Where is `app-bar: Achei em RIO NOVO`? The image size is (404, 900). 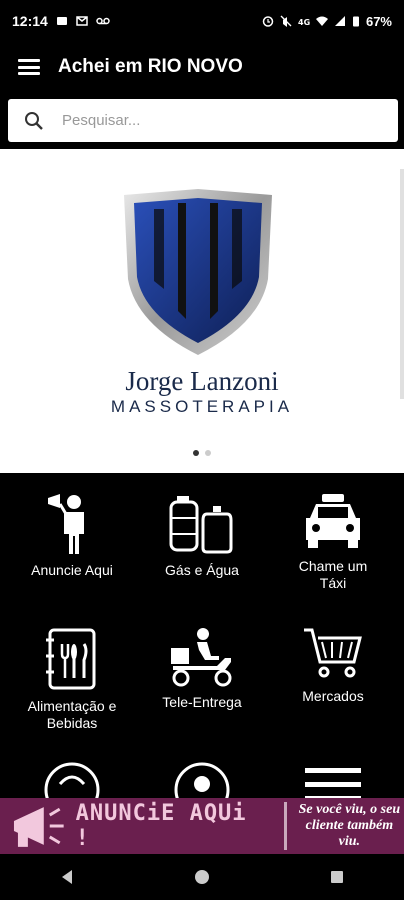 app-bar: Achei em RIO NOVO is located at coordinates (202, 67).